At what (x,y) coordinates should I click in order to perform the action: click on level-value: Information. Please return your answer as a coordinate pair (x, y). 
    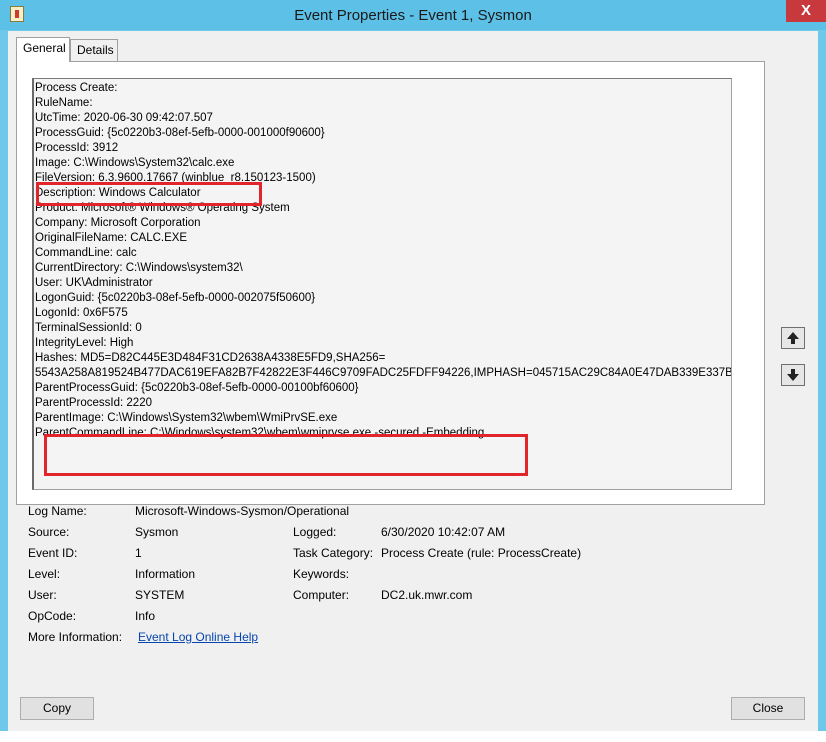
    Looking at the image, I should click on (165, 574).